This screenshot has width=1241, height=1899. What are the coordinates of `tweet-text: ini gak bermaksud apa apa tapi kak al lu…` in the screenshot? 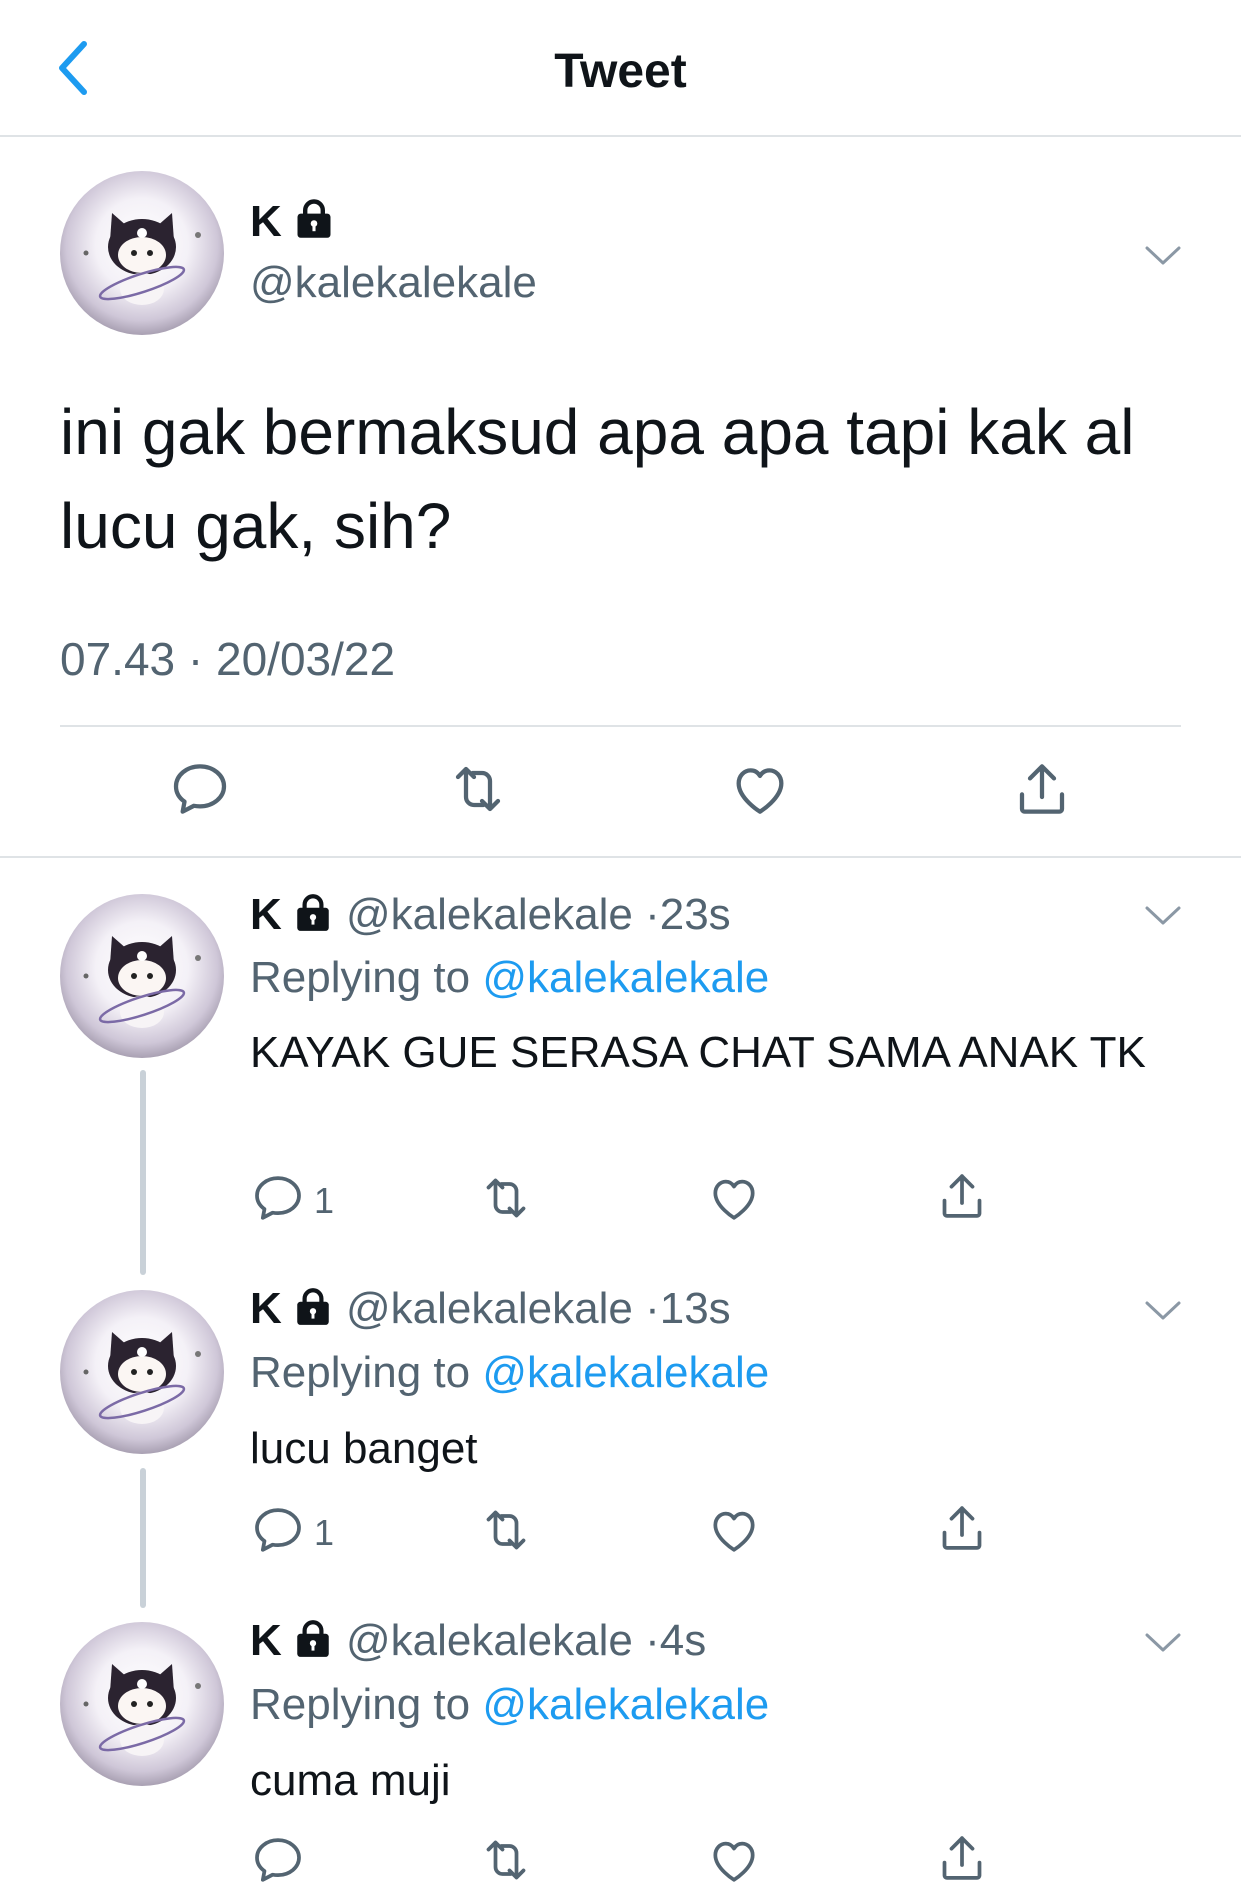 It's located at (597, 479).